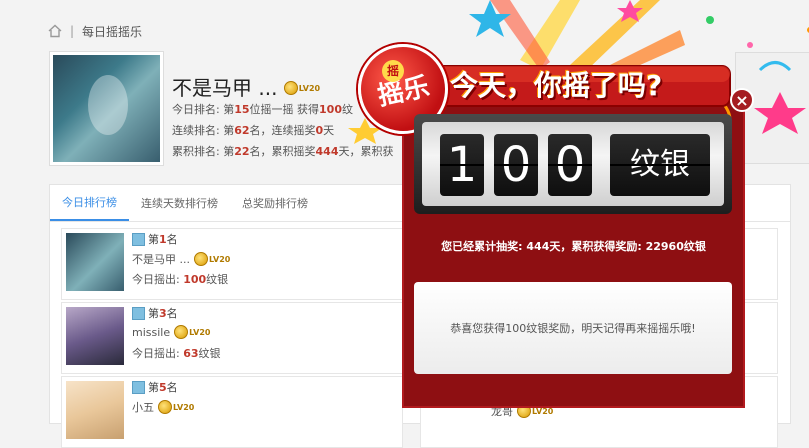  I want to click on banner-title: 今天，你摇了吗?, so click(556, 85).